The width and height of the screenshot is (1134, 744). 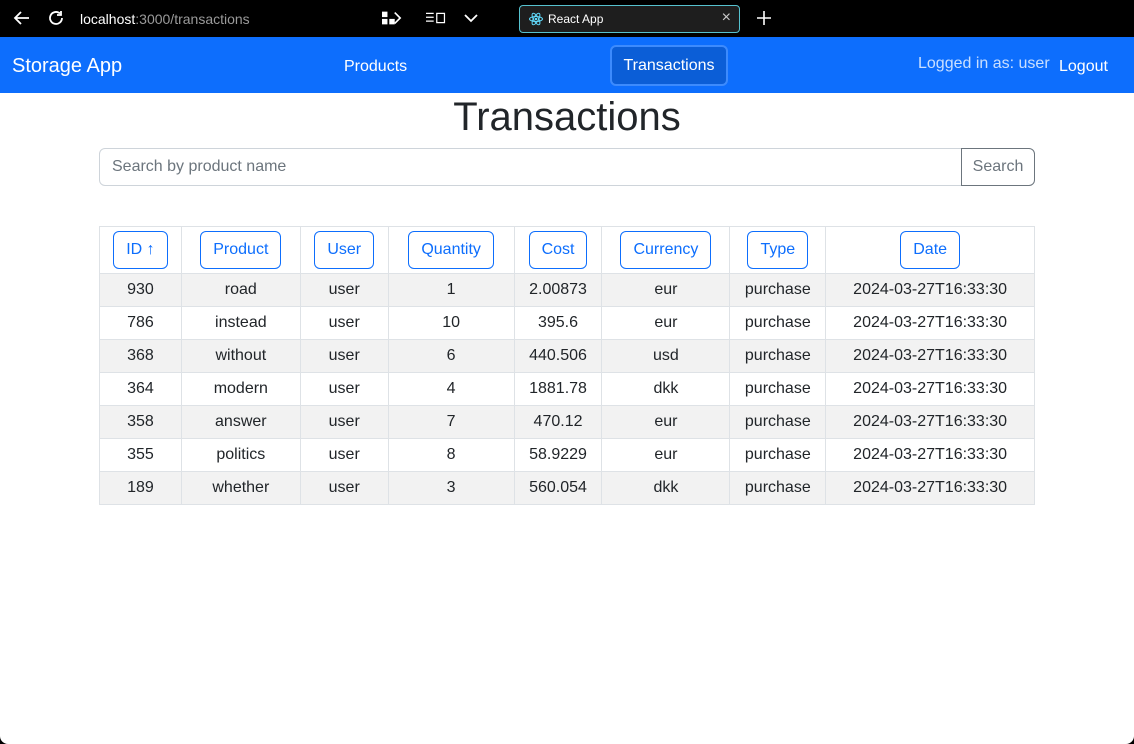 What do you see at coordinates (140, 488) in the screenshot?
I see `cell-id: 189` at bounding box center [140, 488].